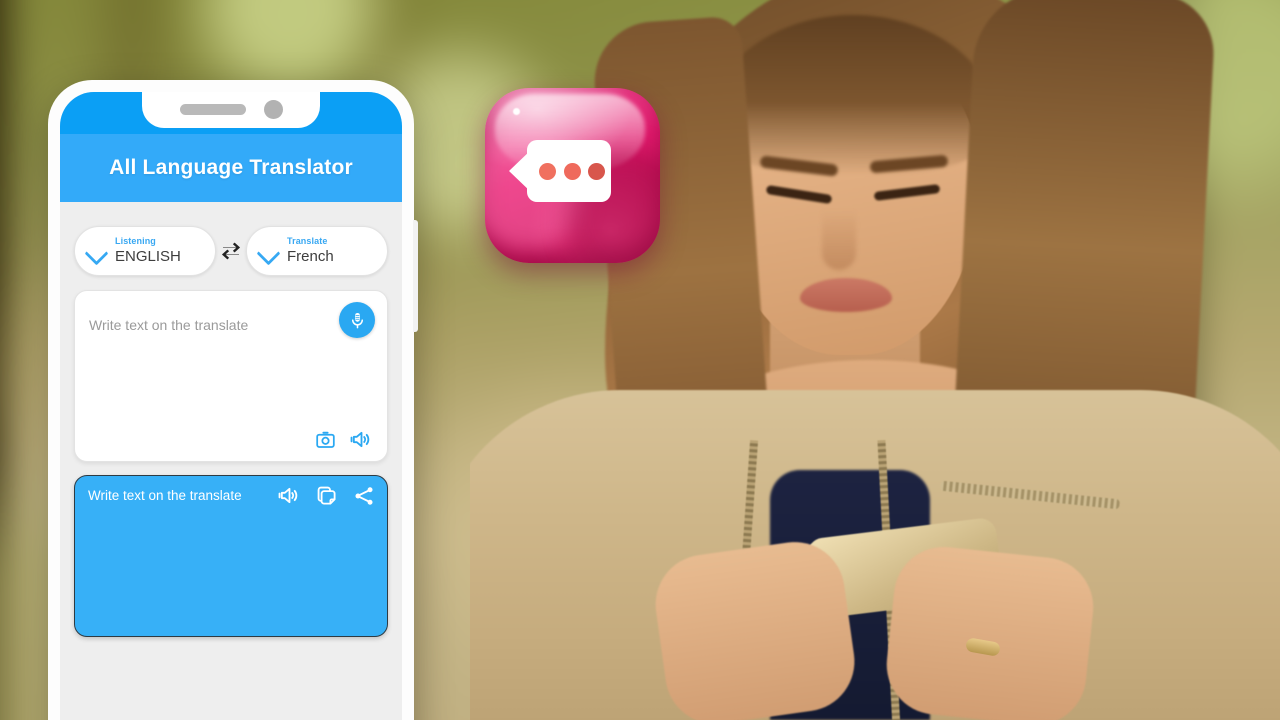  Describe the element at coordinates (148, 256) in the screenshot. I see `source-language-value: ENGLISH` at that location.